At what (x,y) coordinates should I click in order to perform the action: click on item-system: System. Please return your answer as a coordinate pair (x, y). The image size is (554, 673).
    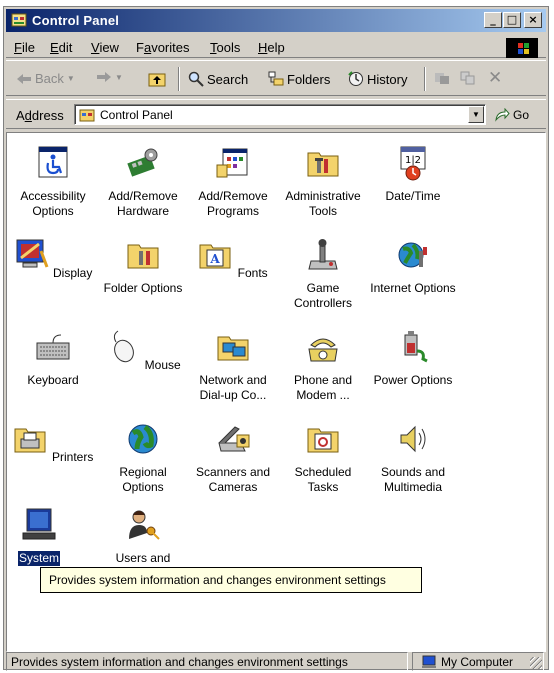
    Looking at the image, I should click on (39, 536).